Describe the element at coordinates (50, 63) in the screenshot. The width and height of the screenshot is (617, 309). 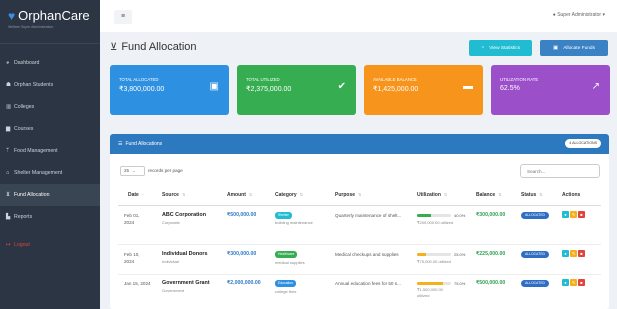
I see `sidebar-item-dashboard: ◕ Dashboard` at that location.